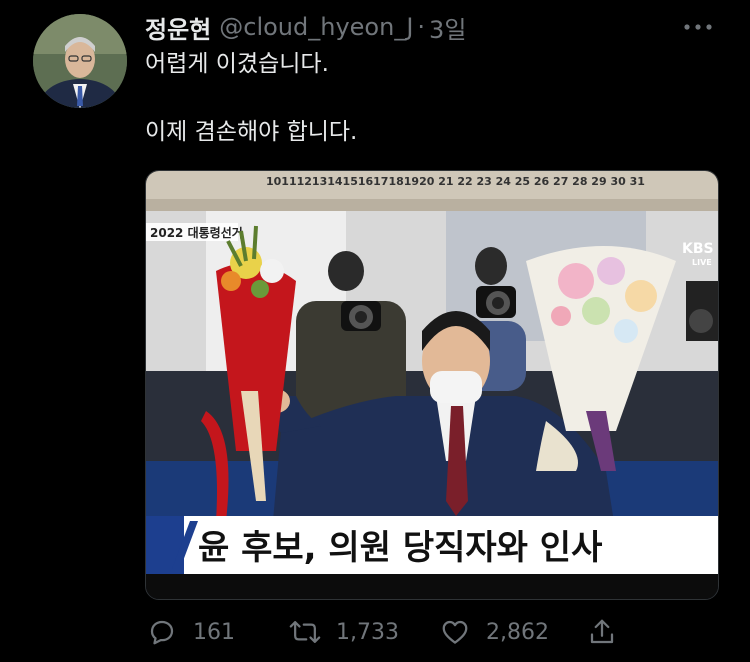  What do you see at coordinates (702, 262) in the screenshot?
I see `channel-sub: LIVE` at bounding box center [702, 262].